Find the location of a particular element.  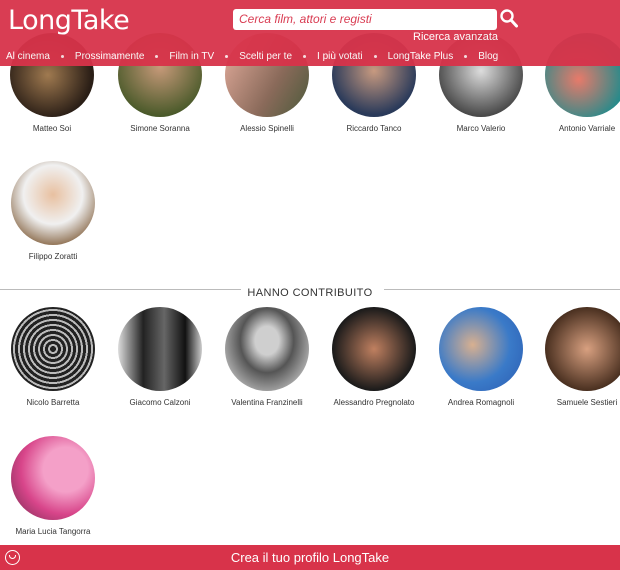

nav-item: Prossimamente is located at coordinates (109, 56).